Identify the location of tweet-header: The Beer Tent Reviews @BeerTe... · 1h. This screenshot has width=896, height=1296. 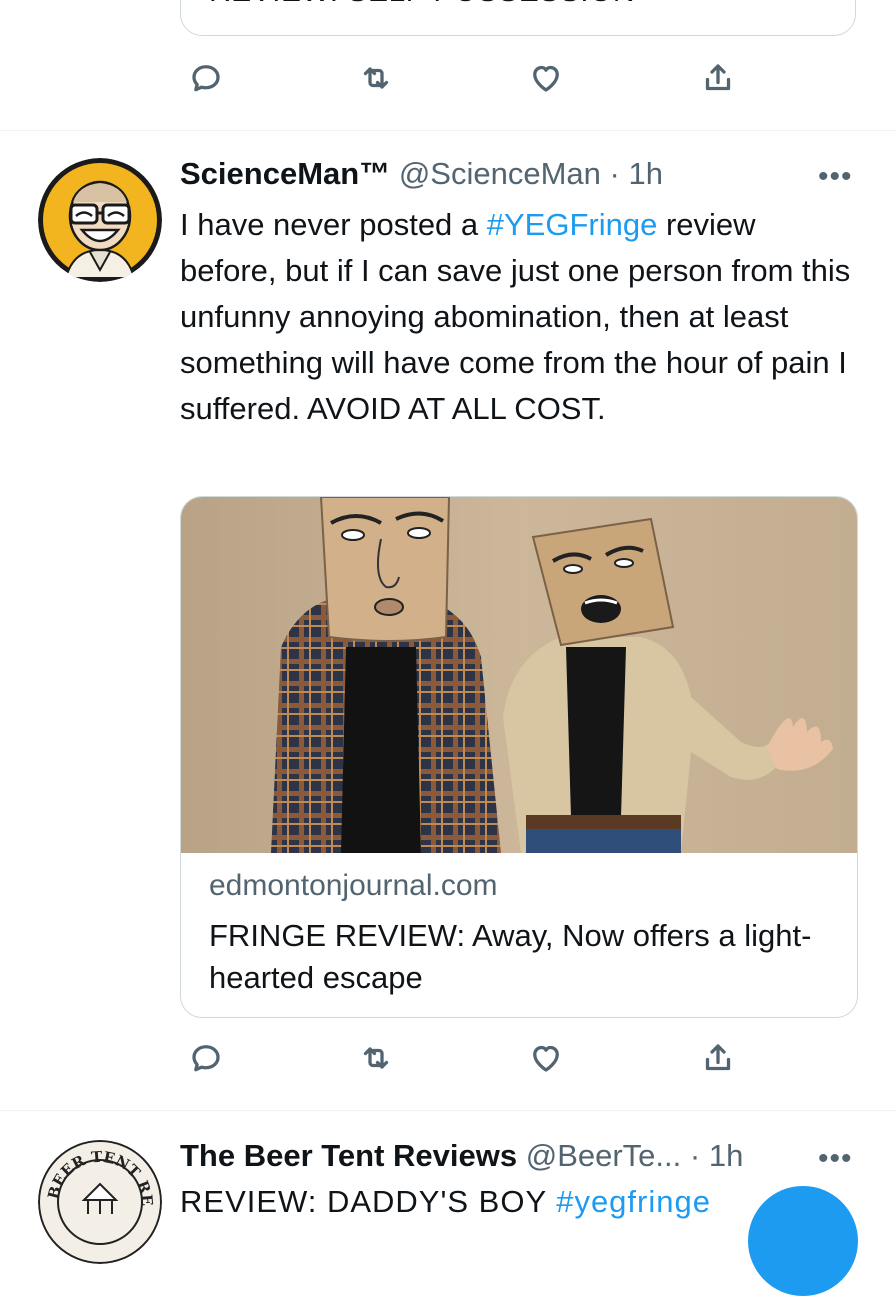
(461, 1156).